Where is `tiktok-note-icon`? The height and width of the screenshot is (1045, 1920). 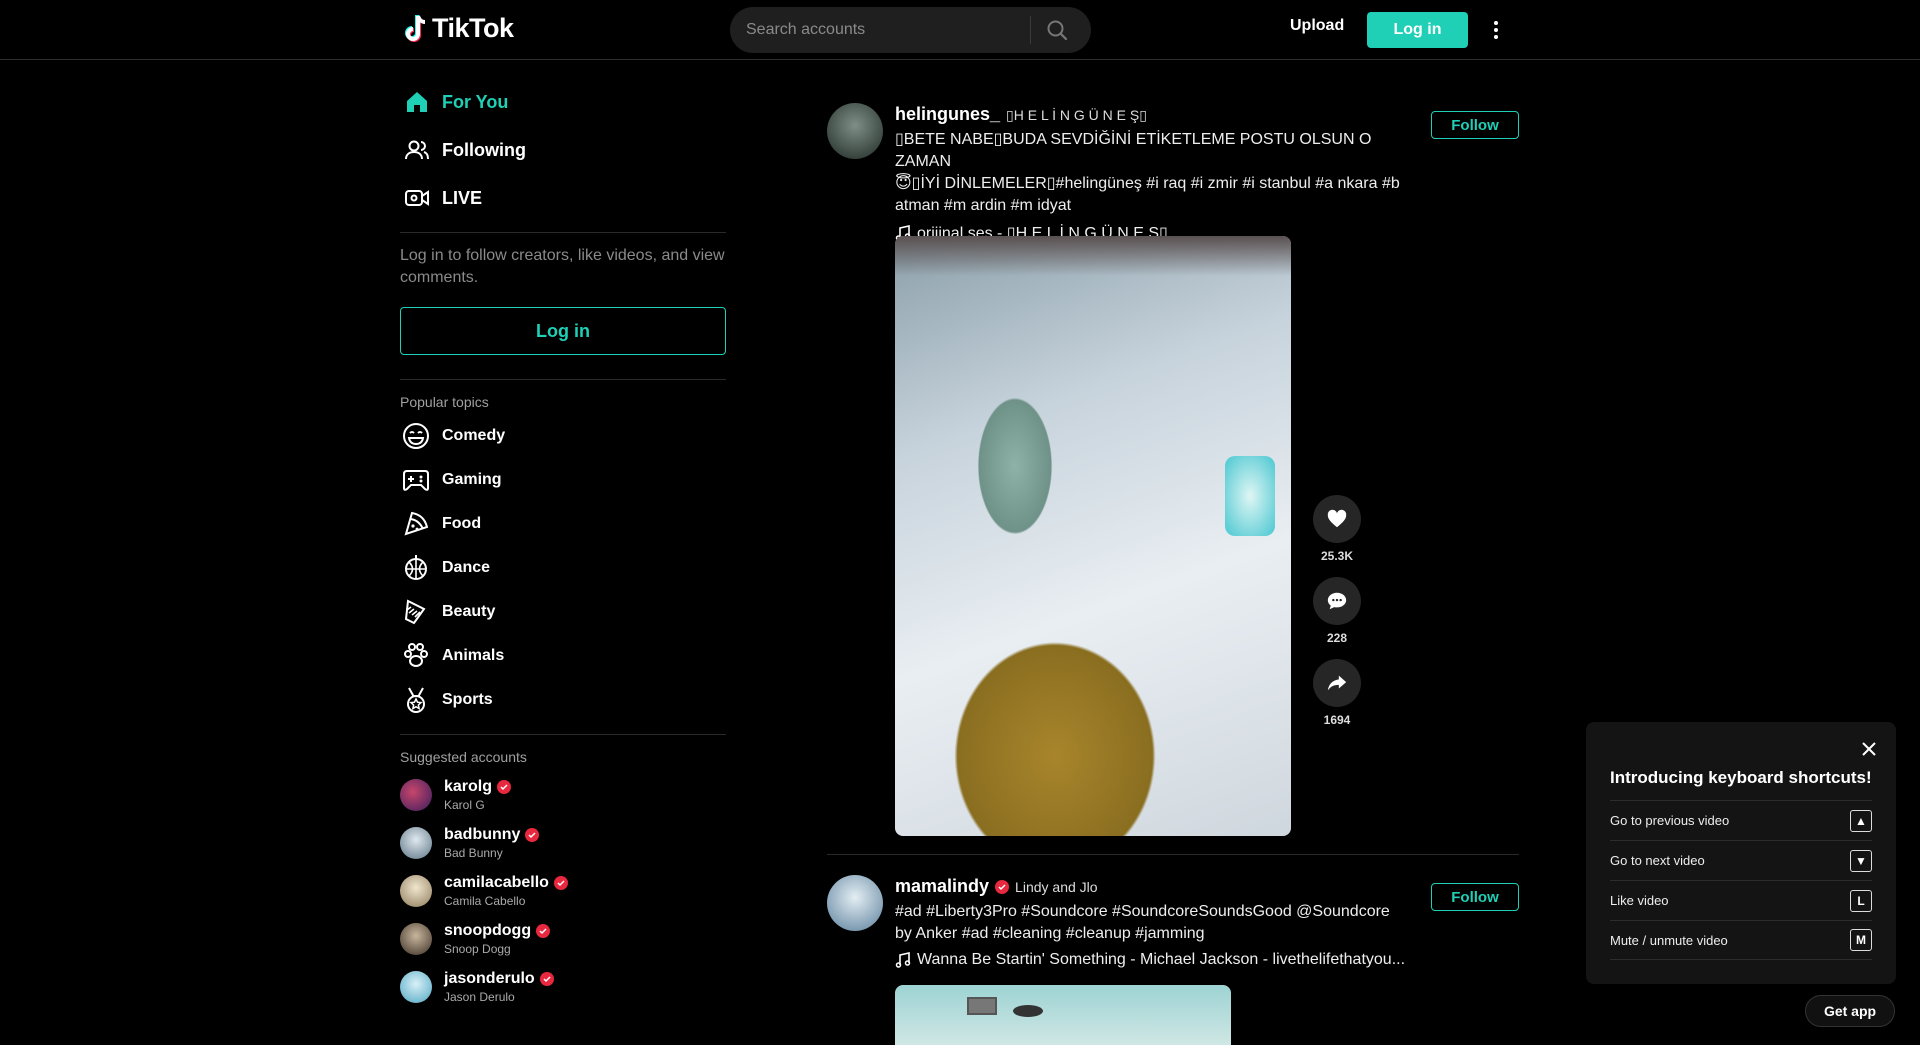
tiktok-note-icon is located at coordinates (415, 28).